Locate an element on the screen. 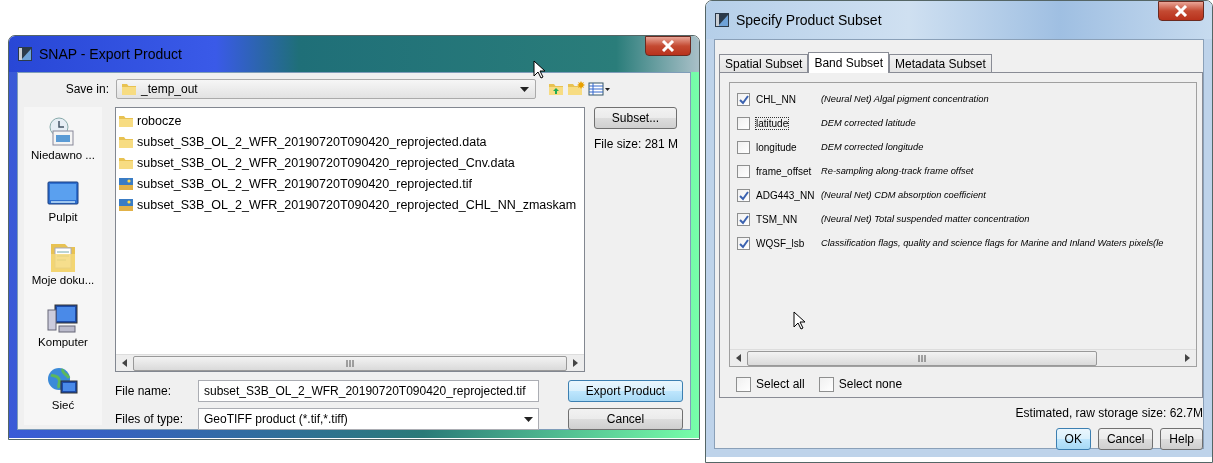 This screenshot has width=1213, height=463. tab: Band Subset is located at coordinates (849, 62).